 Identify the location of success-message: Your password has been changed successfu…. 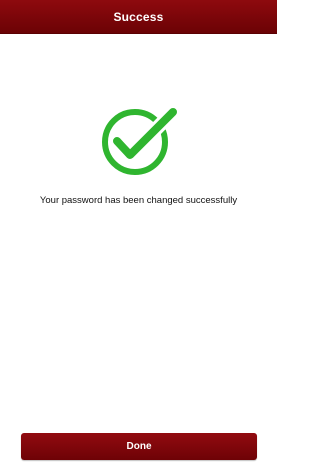
(138, 200).